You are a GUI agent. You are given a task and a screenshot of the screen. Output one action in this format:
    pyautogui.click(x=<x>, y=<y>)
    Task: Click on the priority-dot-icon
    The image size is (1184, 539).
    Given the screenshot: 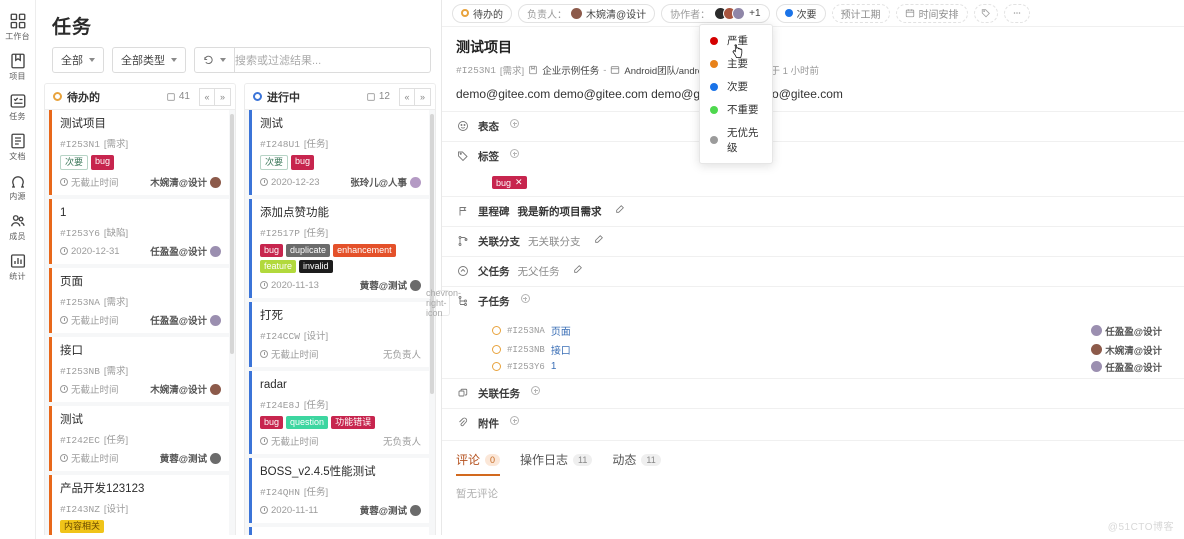 What is the action you would take?
    pyautogui.click(x=714, y=140)
    